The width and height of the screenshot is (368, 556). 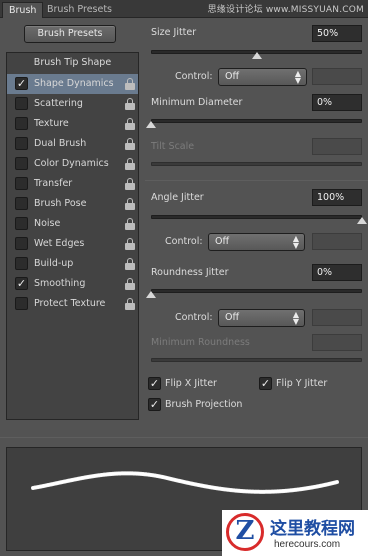 I want to click on tab-brush-presets: Brush Presets, so click(x=79, y=10).